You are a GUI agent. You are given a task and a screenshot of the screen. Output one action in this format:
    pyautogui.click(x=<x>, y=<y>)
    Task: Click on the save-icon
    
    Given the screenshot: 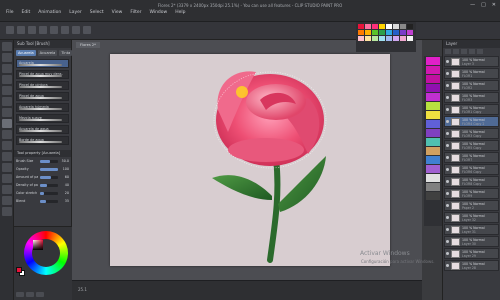 What is the action you would take?
    pyautogui.click(x=32, y=30)
    